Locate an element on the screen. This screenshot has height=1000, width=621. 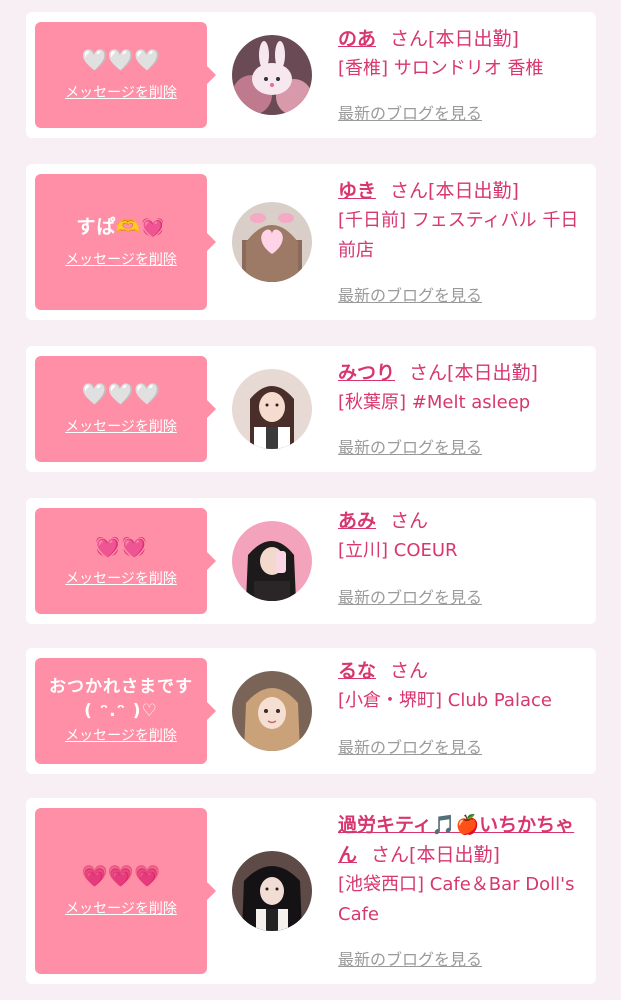
shop-name: [立川] COEUR is located at coordinates (398, 550).